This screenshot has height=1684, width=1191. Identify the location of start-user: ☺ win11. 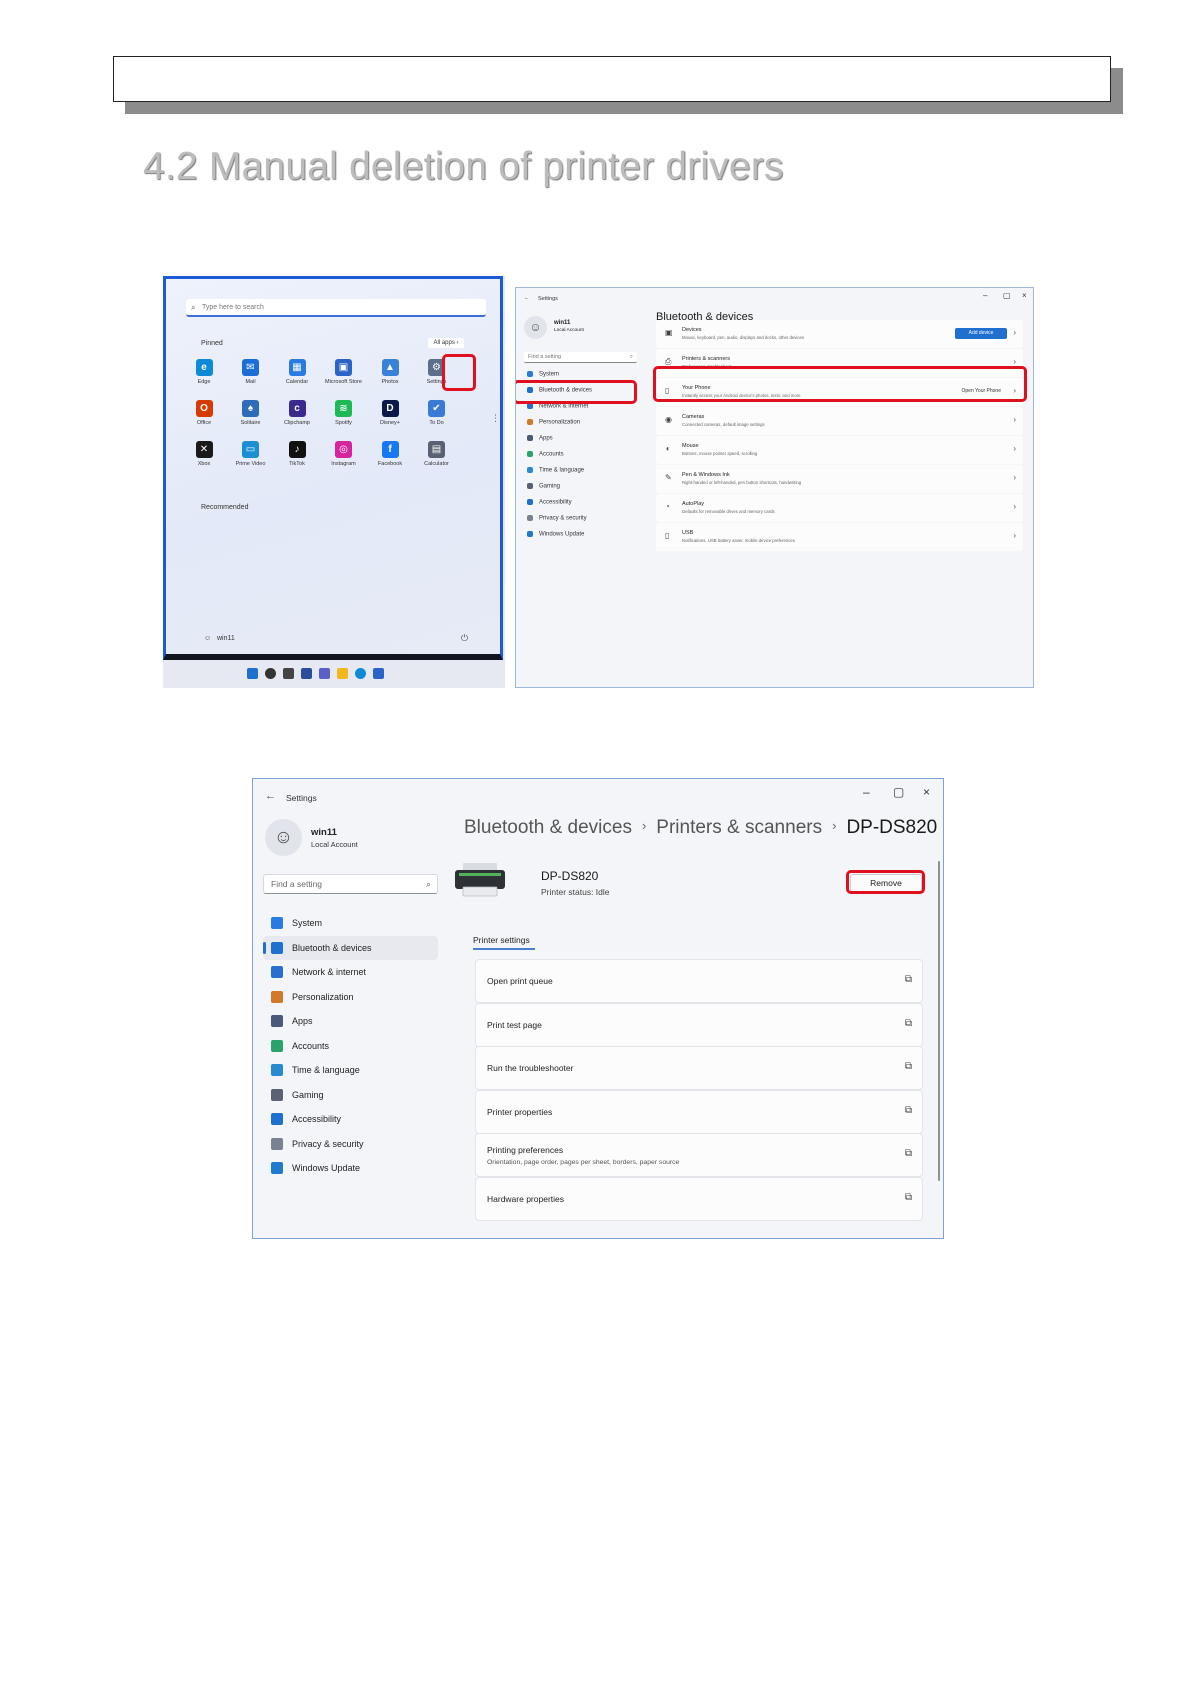
(219, 638).